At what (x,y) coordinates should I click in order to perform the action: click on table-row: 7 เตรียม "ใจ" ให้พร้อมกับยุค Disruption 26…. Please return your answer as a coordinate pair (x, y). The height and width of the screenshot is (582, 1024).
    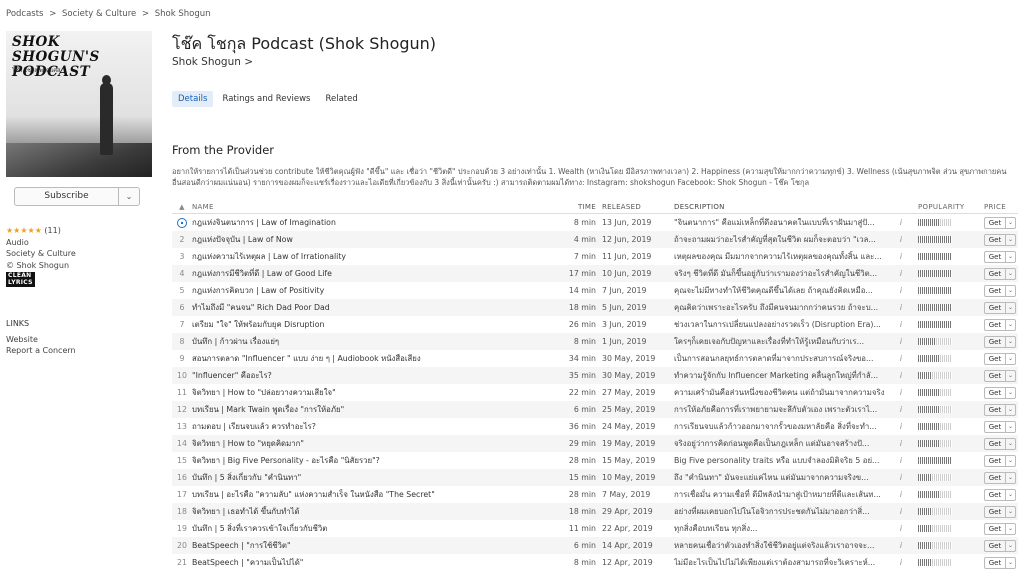
    Looking at the image, I should click on (595, 324).